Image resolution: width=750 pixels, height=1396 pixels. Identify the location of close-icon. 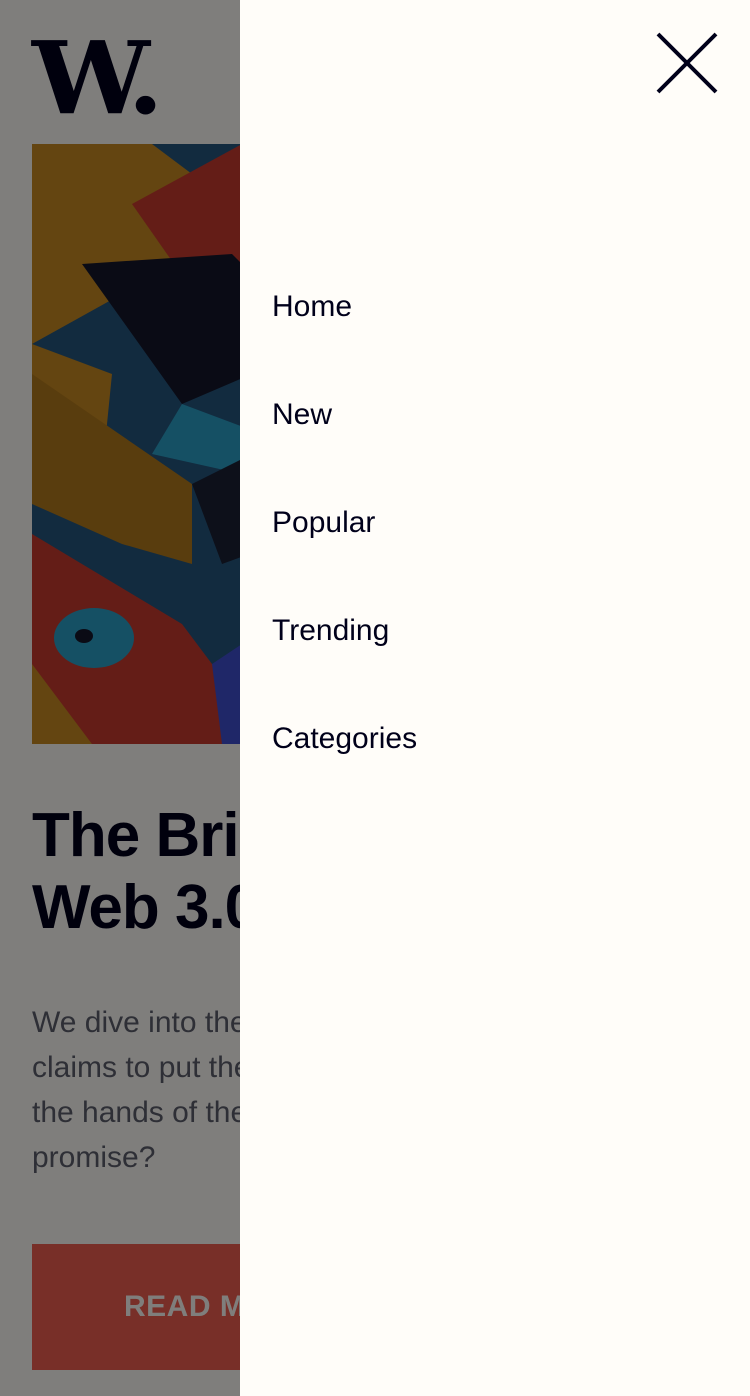
(687, 63).